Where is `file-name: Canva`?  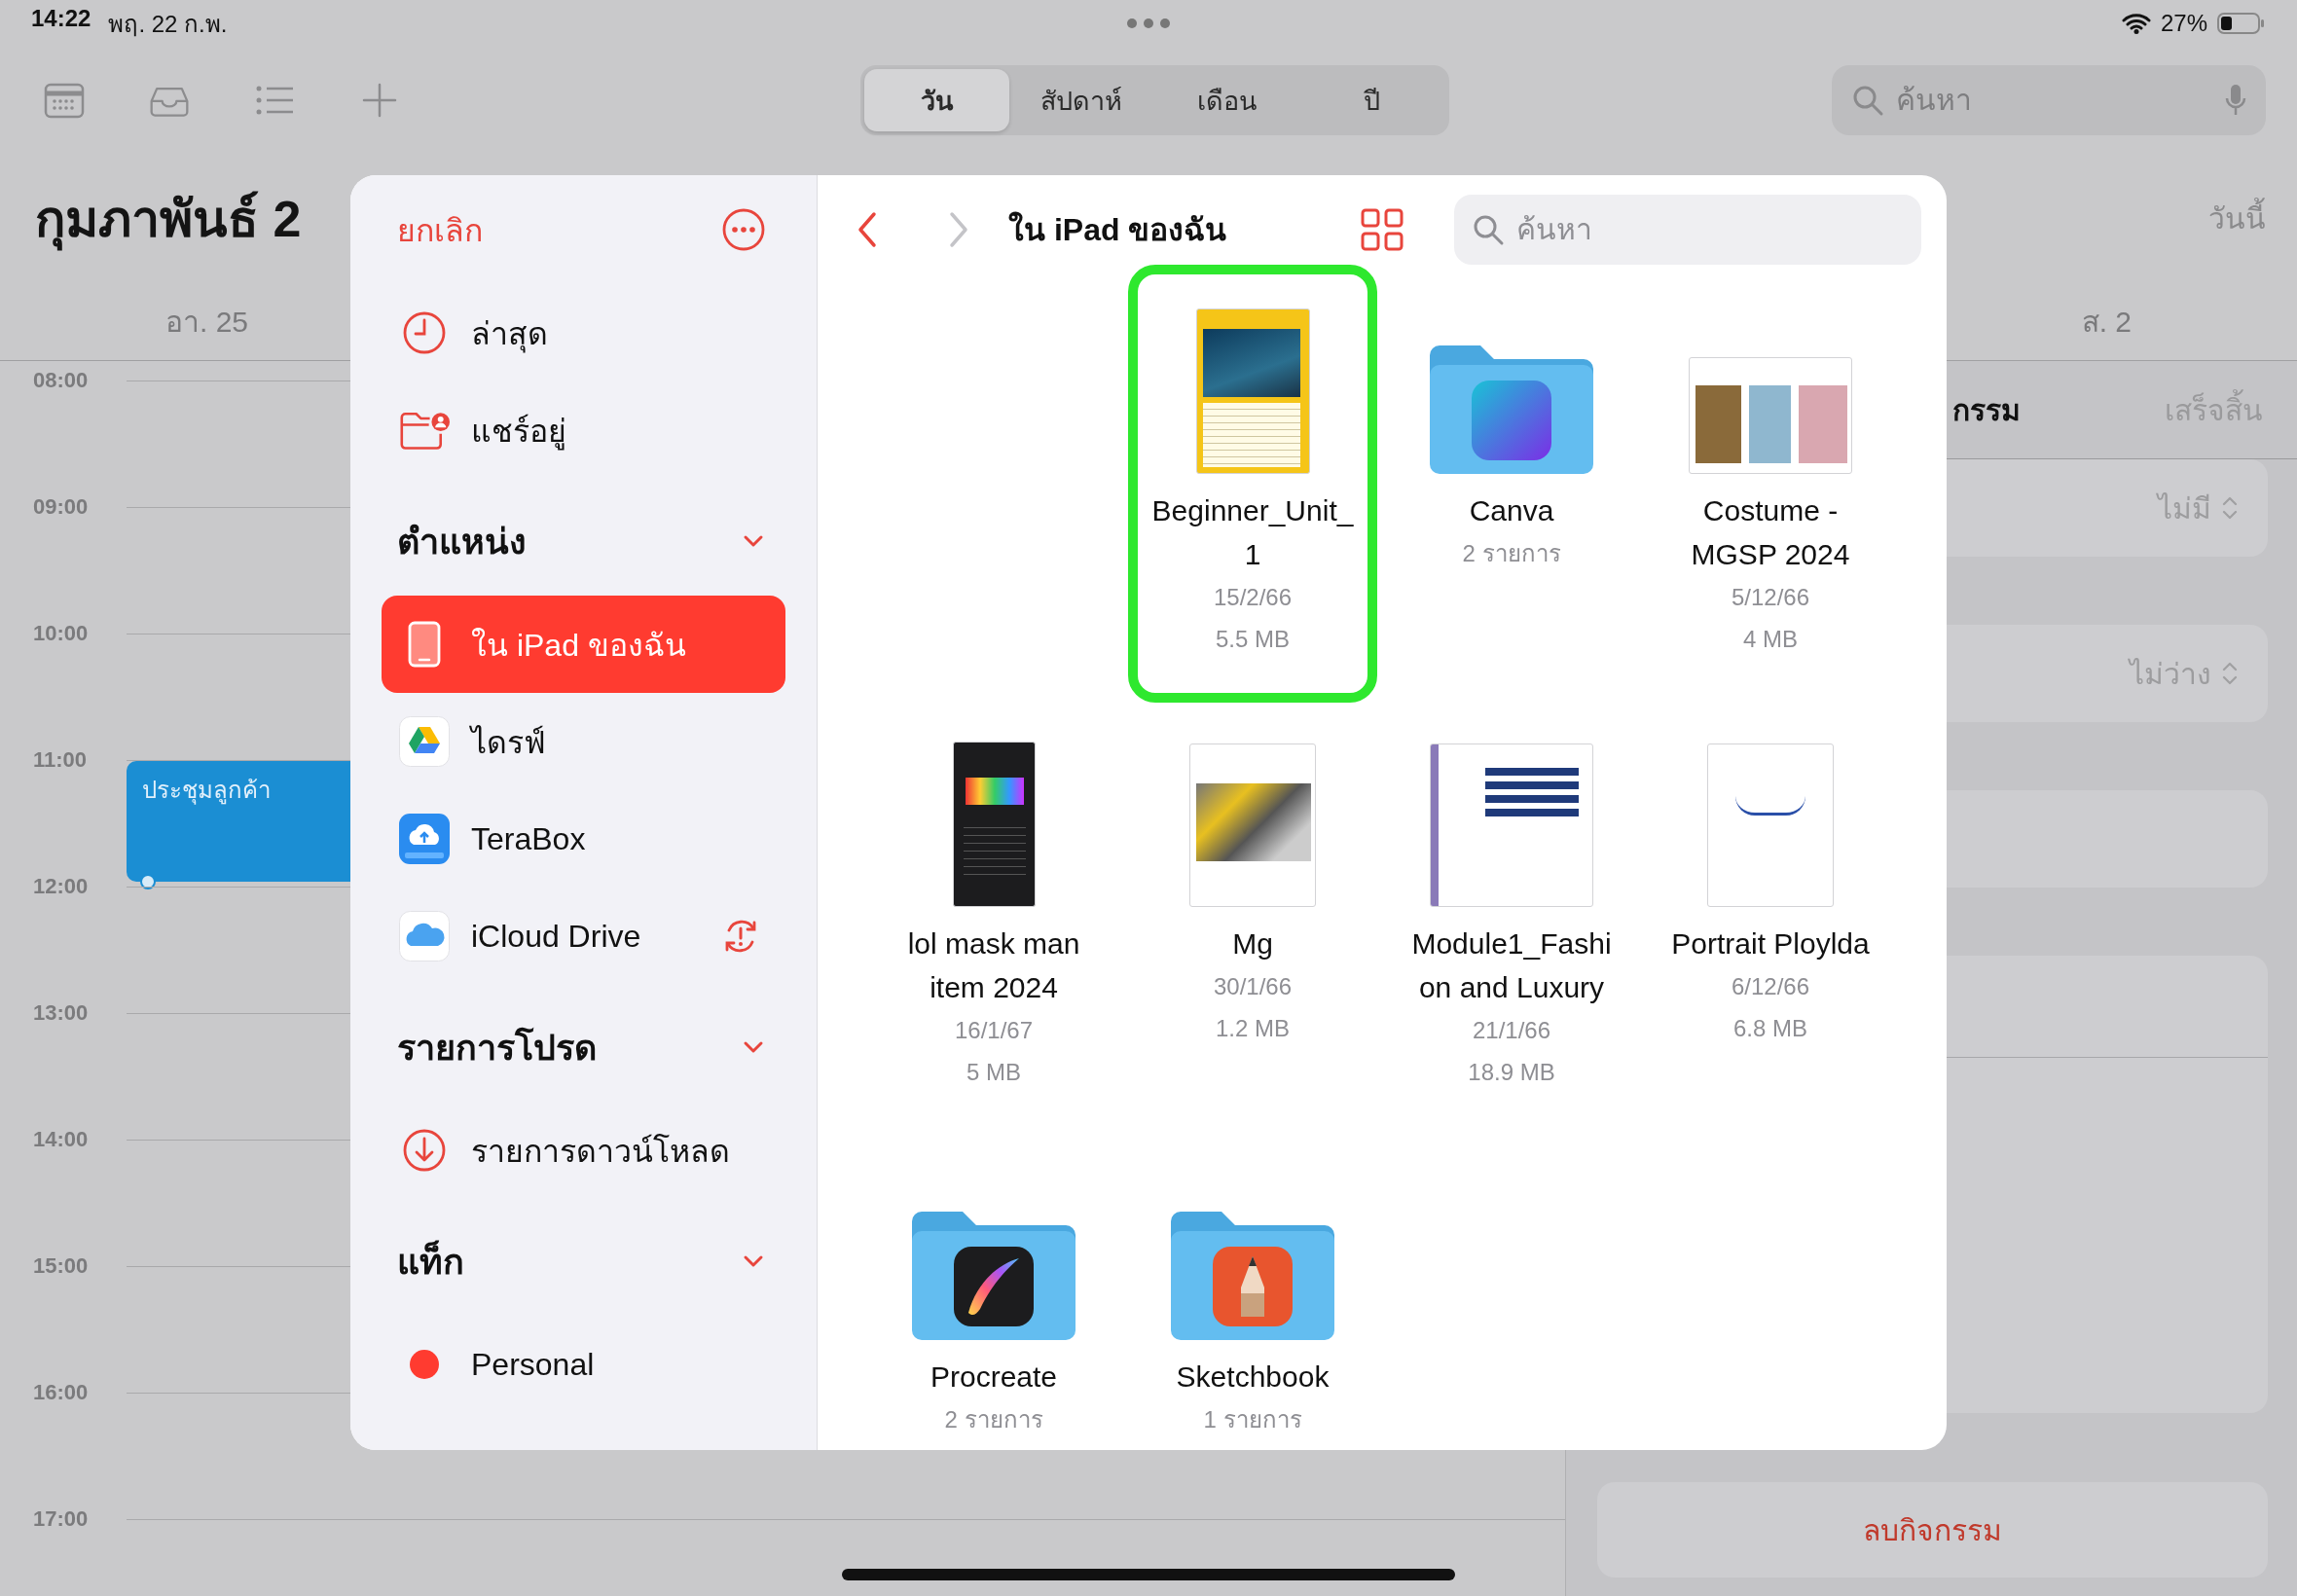 file-name: Canva is located at coordinates (1512, 511).